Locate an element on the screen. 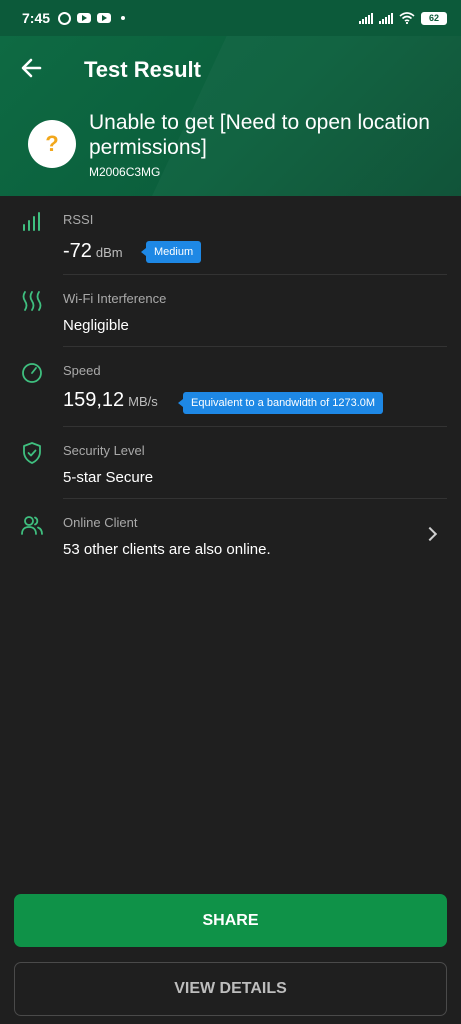 The image size is (461, 1024). status-bar: 7:45 62 is located at coordinates (230, 18).